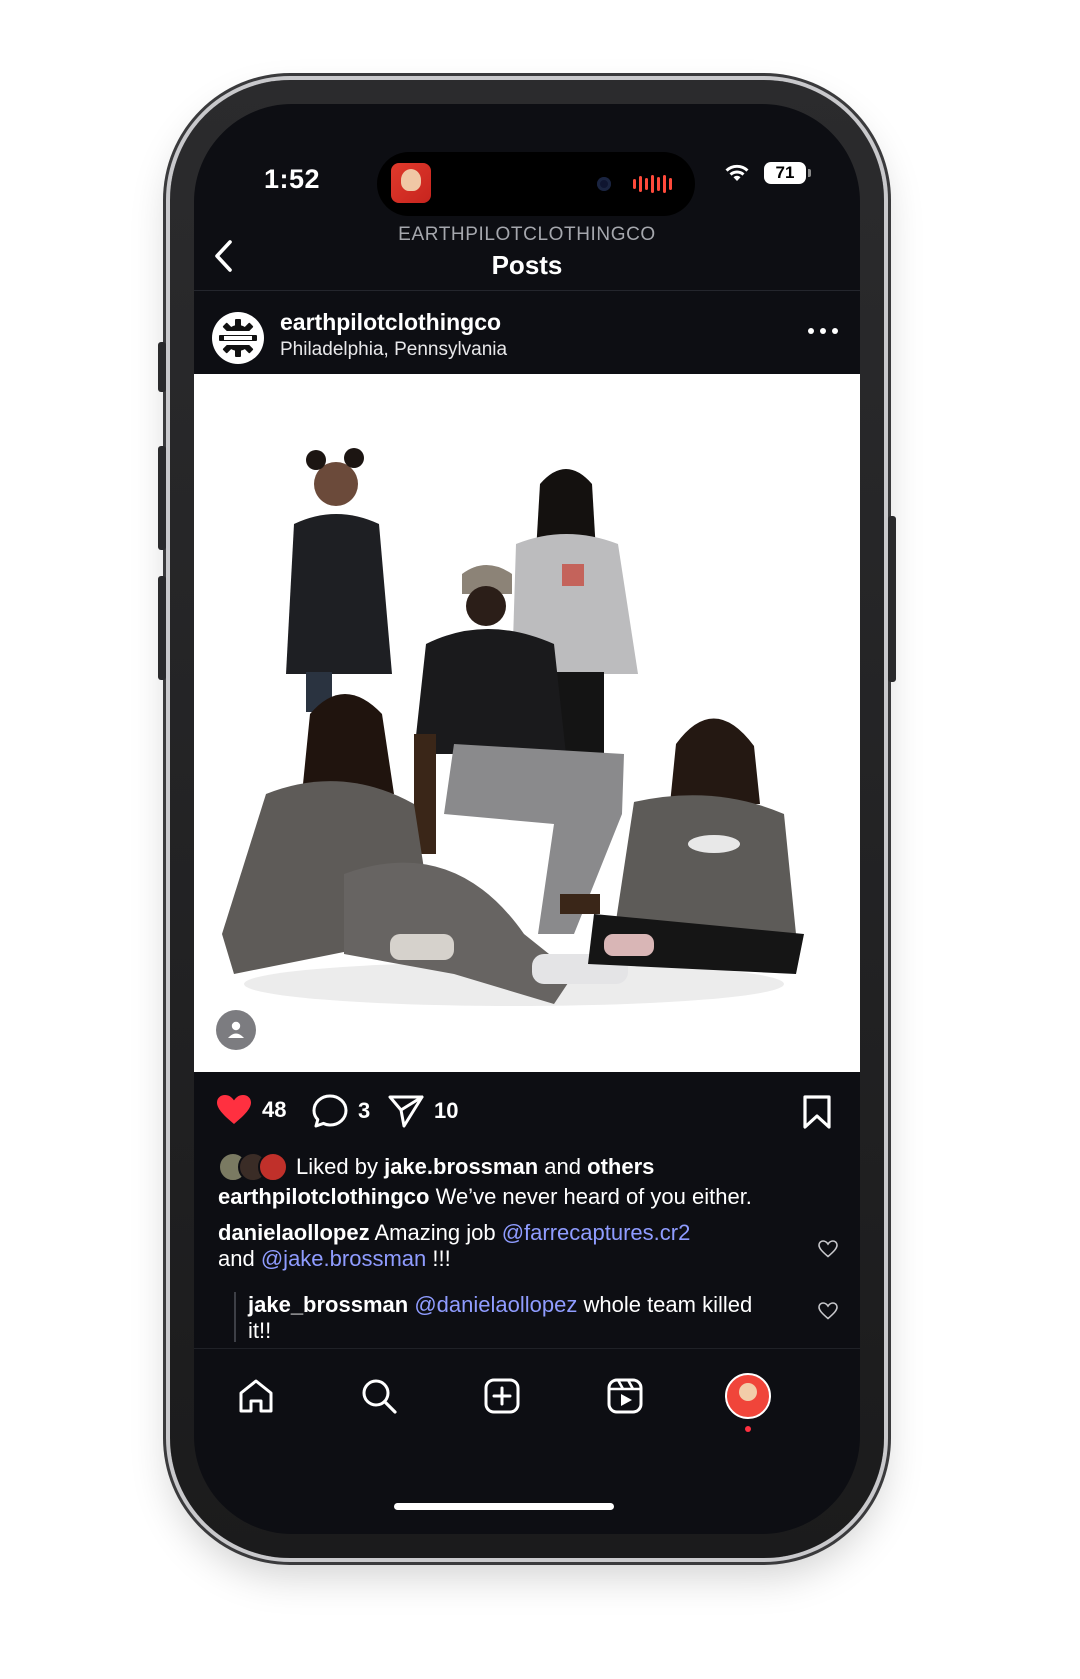 Image resolution: width=1080 pixels, height=1679 pixels. I want to click on liked-by-avatars, so click(253, 1167).